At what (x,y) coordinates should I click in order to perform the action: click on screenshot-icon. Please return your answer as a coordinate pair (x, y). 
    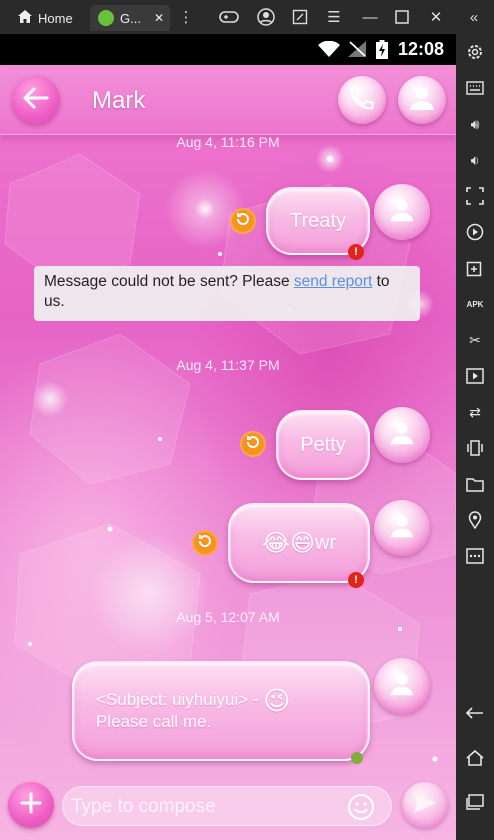
    Looking at the image, I should click on (300, 17).